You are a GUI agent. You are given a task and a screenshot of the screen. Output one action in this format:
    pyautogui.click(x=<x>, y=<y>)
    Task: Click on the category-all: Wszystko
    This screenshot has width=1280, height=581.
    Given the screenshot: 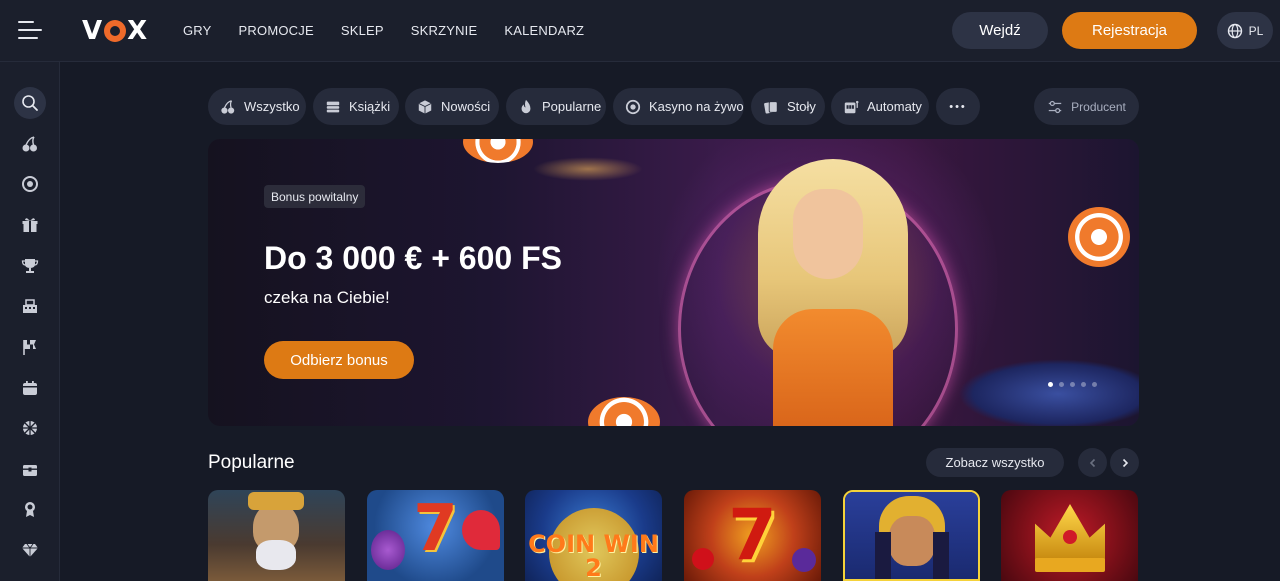 What is the action you would take?
    pyautogui.click(x=257, y=106)
    